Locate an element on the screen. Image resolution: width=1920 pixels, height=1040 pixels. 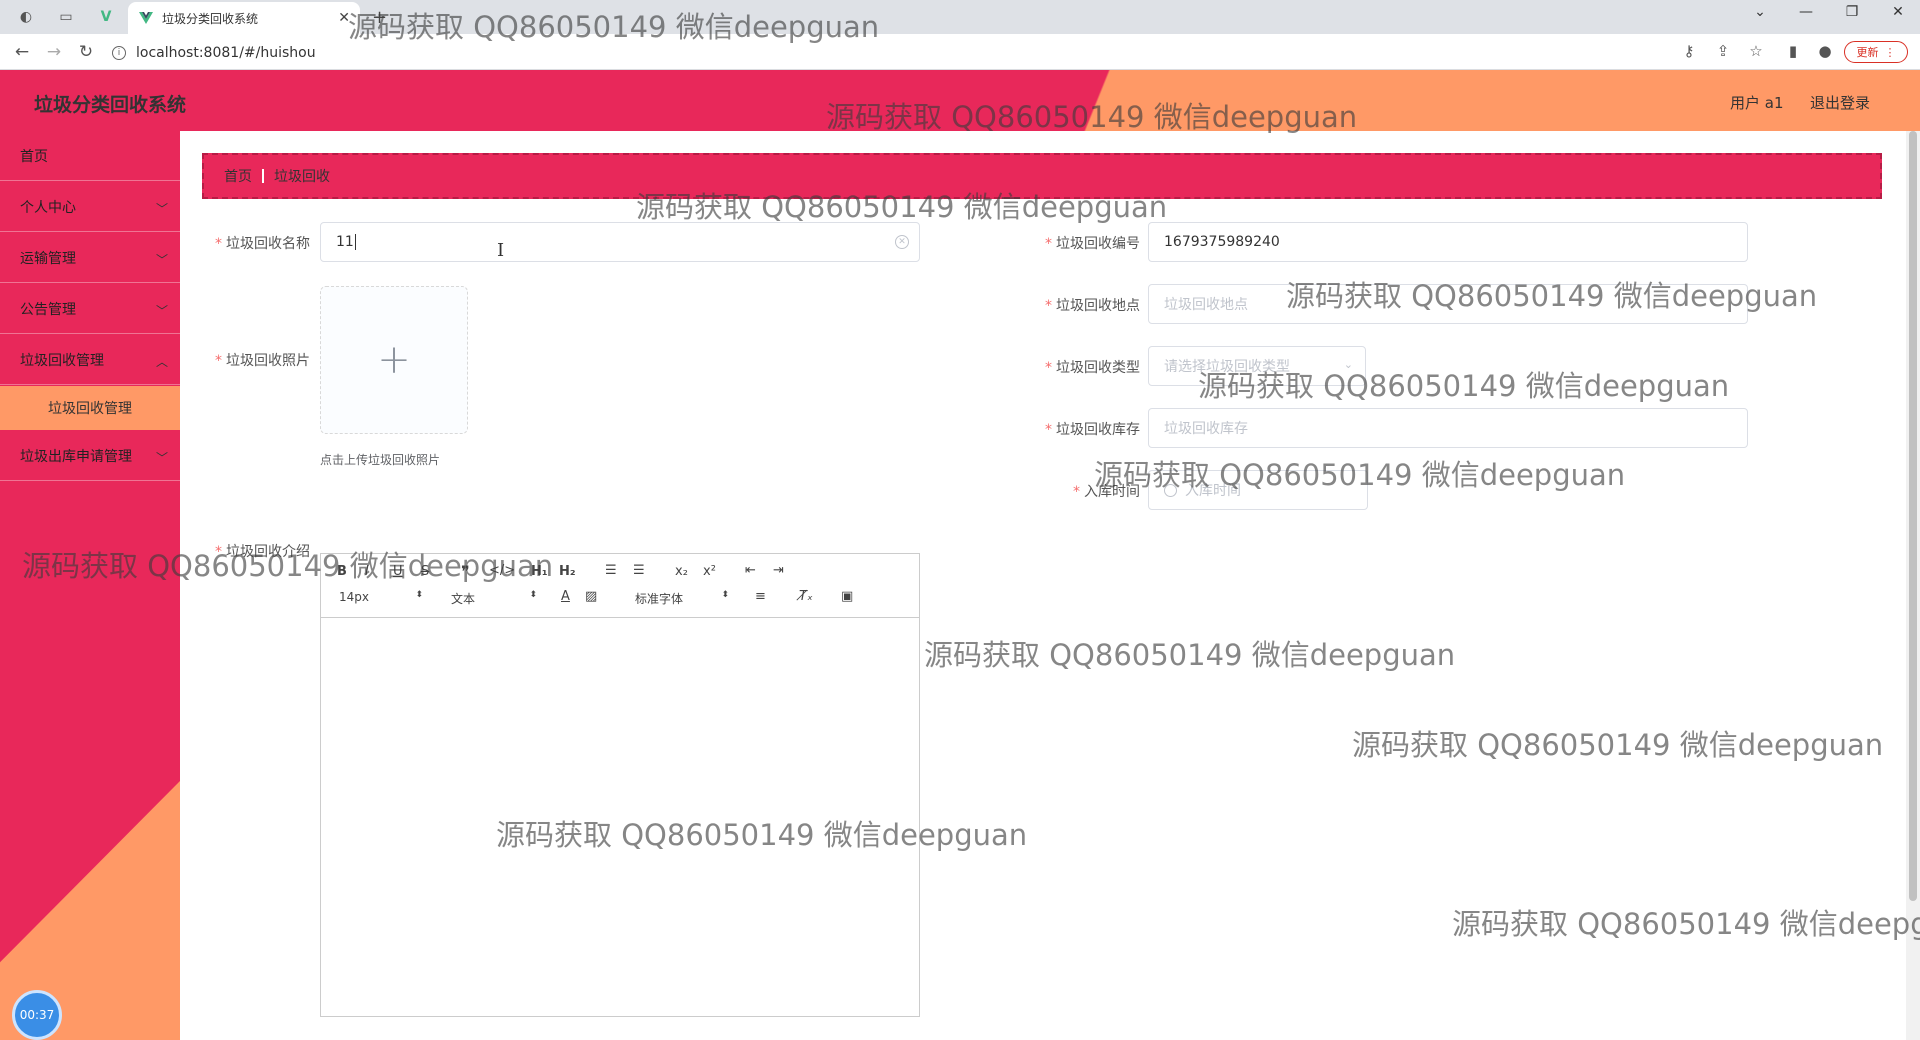
tab-close-icon: ✕ is located at coordinates (344, 18).